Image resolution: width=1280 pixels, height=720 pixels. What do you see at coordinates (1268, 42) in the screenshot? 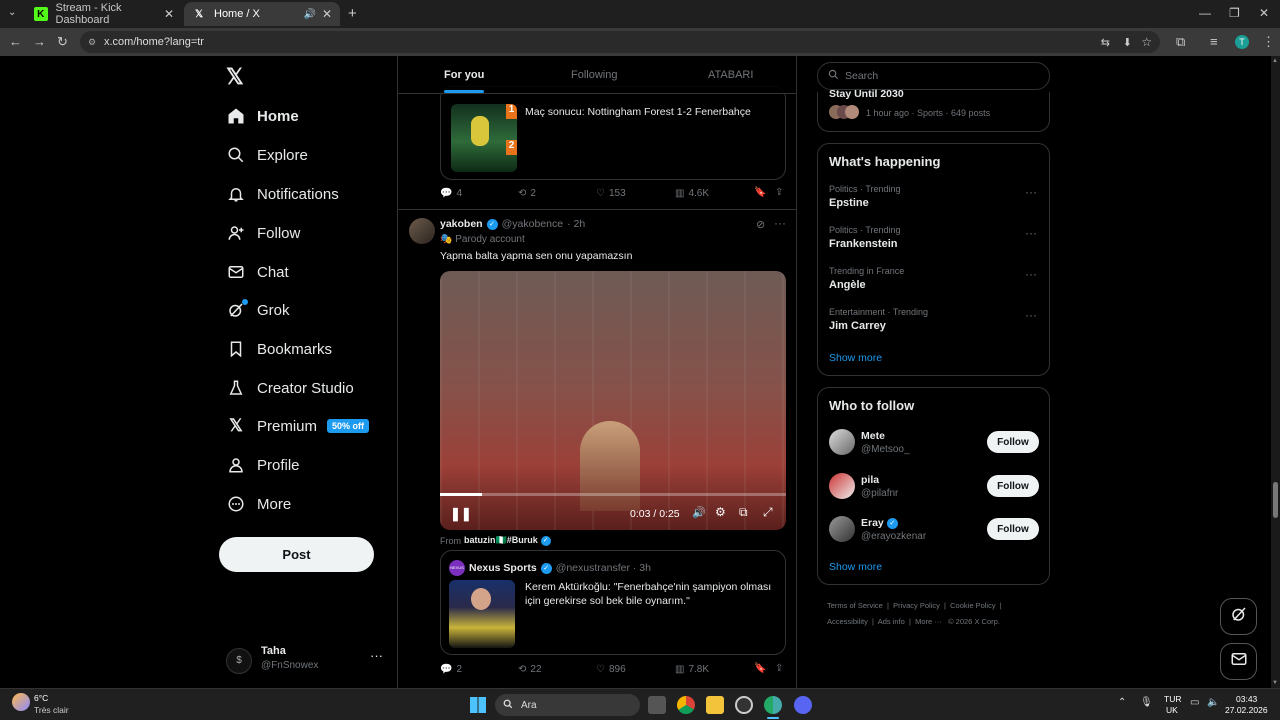
I see `menu-icon: ⋮` at bounding box center [1268, 42].